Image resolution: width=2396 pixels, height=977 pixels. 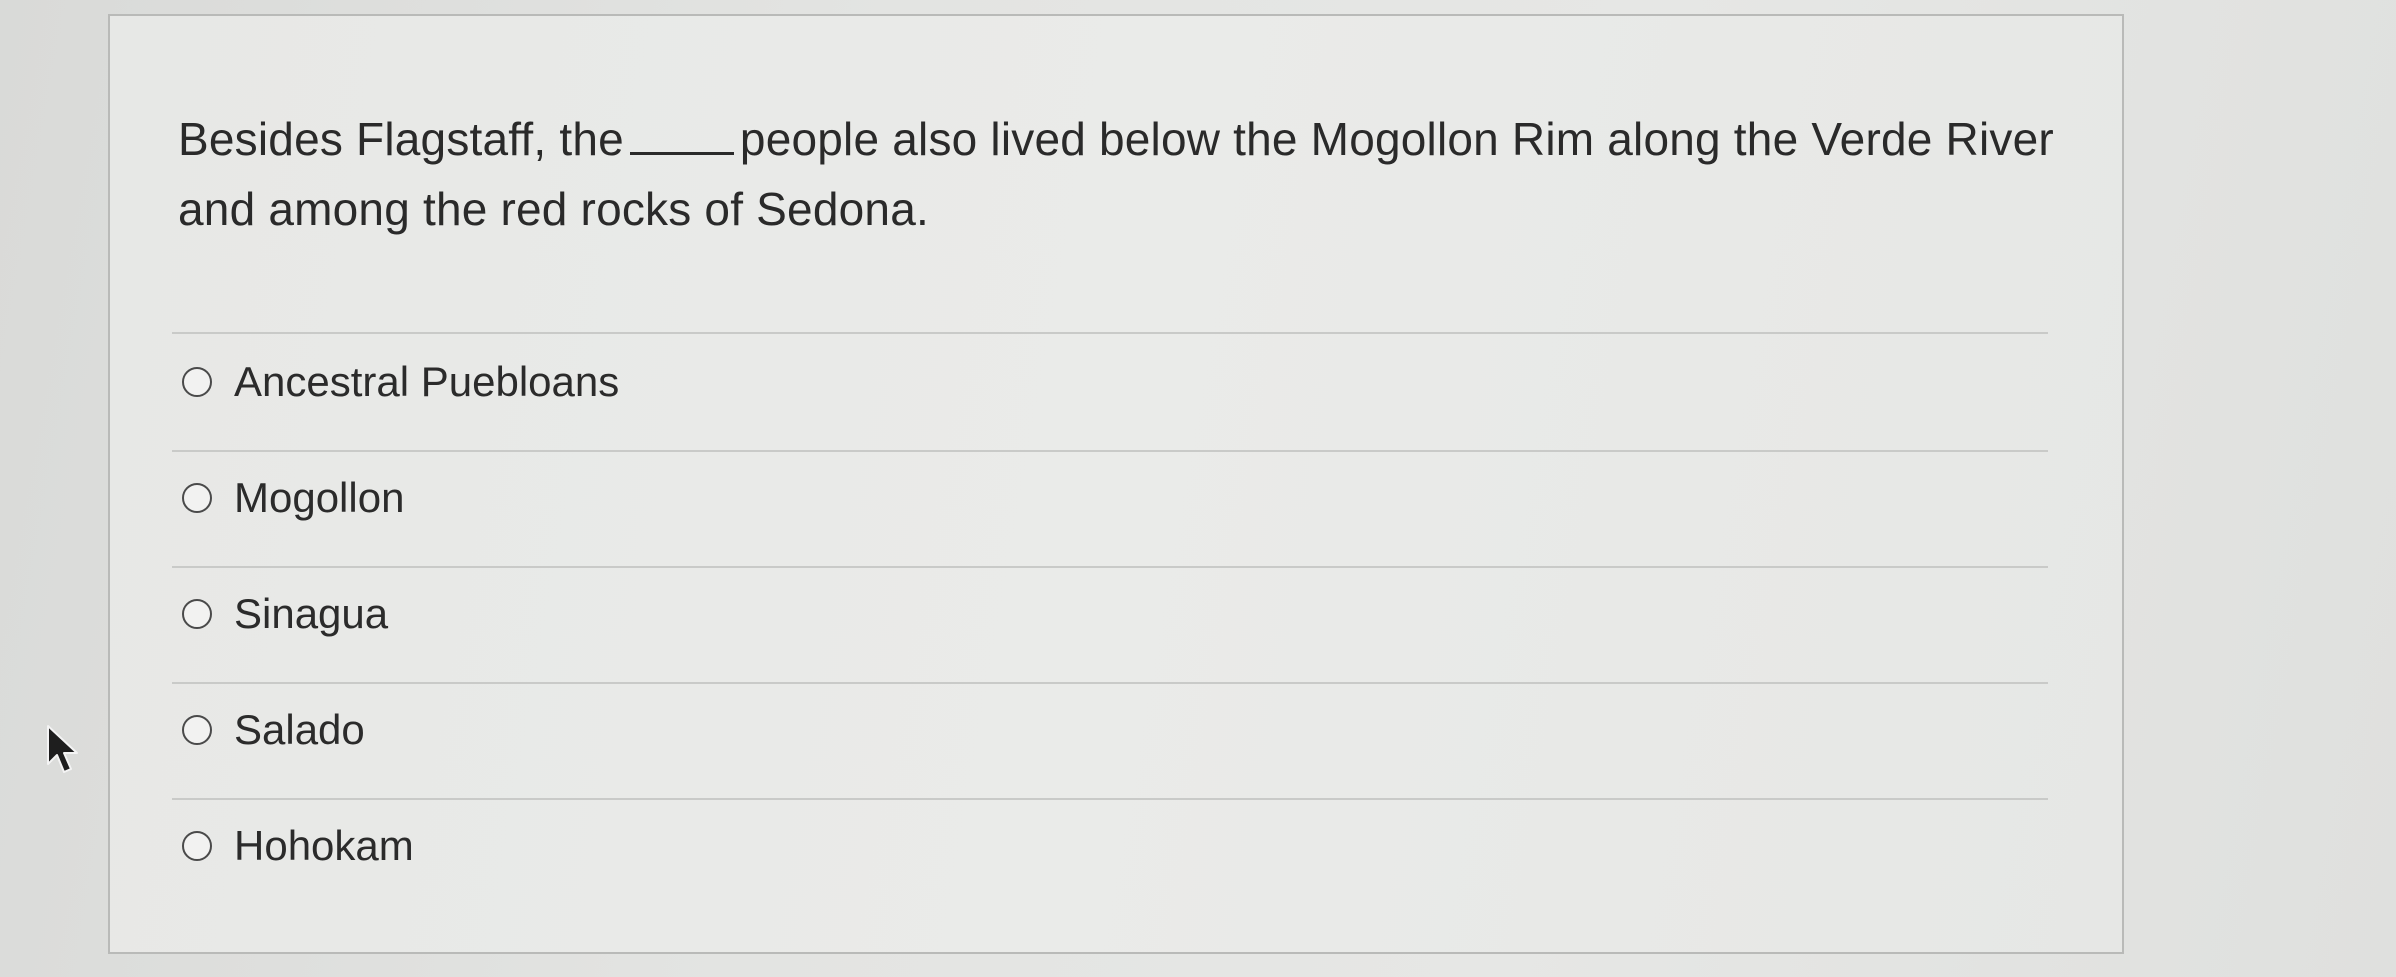 What do you see at coordinates (324, 845) in the screenshot?
I see `option-label: Hohokam` at bounding box center [324, 845].